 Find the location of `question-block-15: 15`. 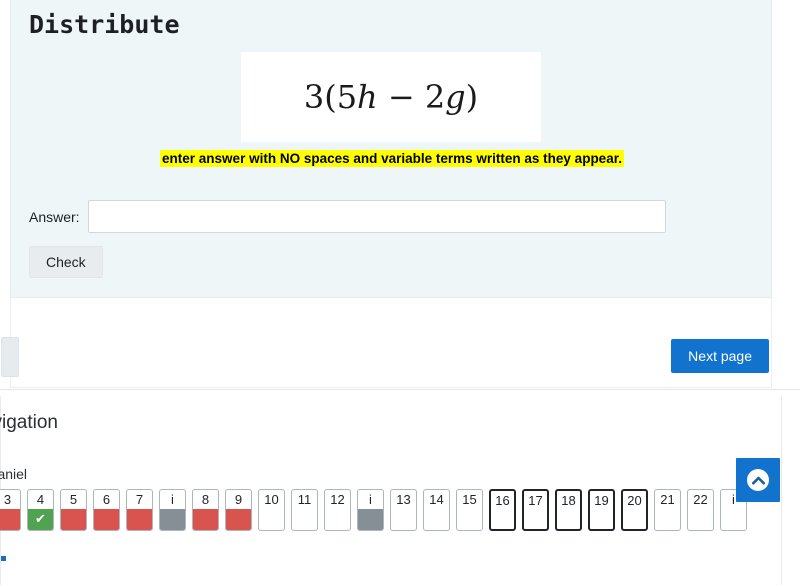

question-block-15: 15 is located at coordinates (469, 510).